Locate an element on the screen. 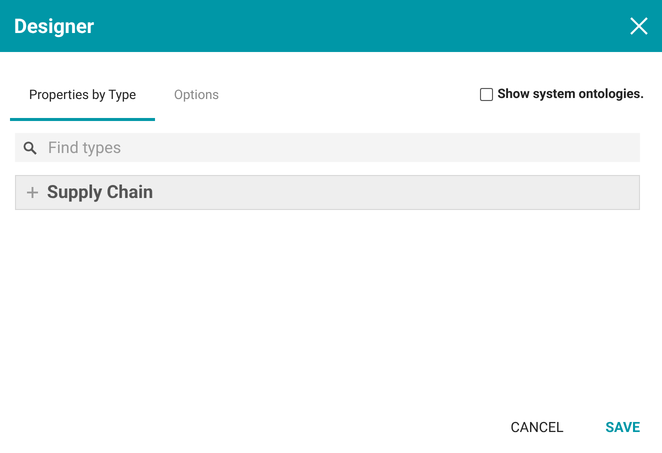 Image resolution: width=662 pixels, height=453 pixels. tab: Options is located at coordinates (196, 101).